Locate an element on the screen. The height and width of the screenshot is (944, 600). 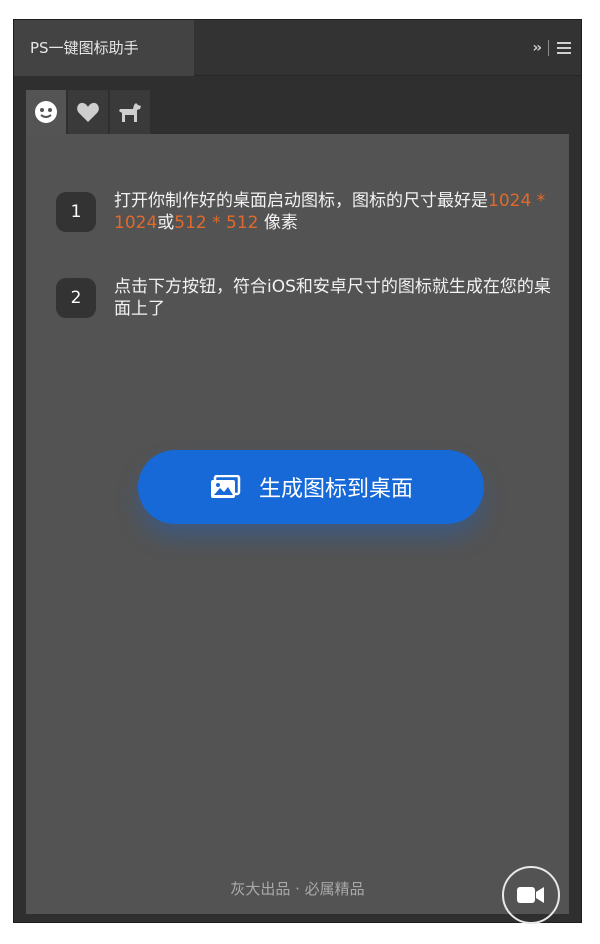
collapse-icon: ›› is located at coordinates (536, 48).